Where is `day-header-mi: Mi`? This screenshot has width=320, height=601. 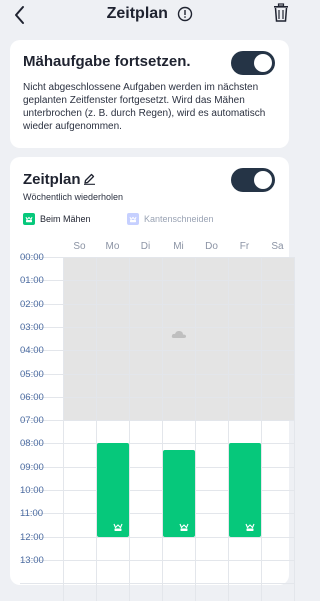
day-header-mi: Mi is located at coordinates (178, 246).